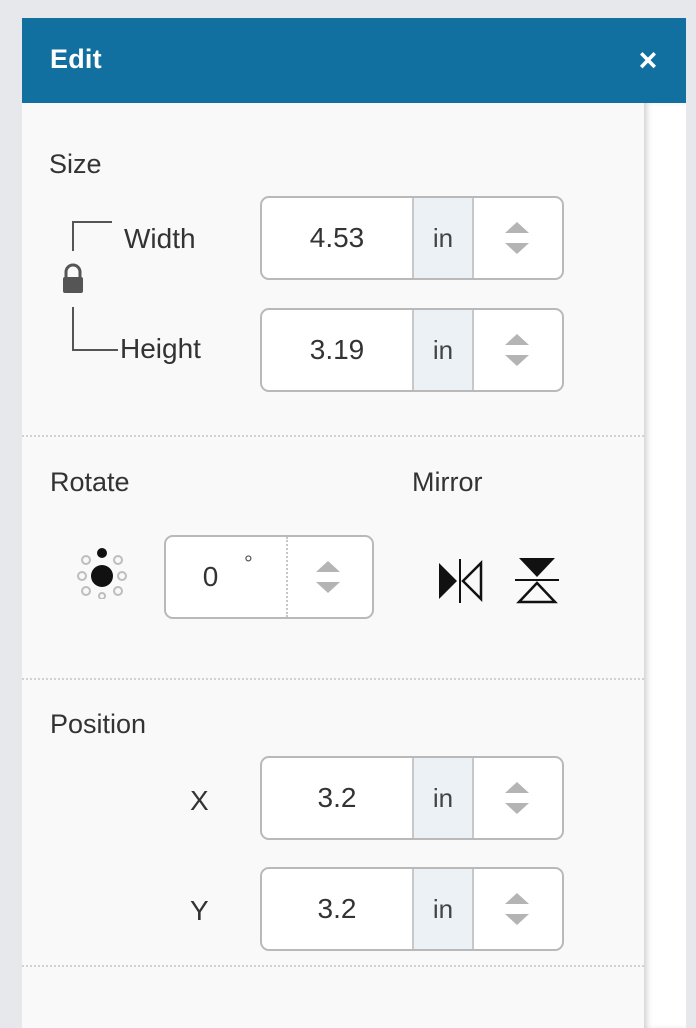  What do you see at coordinates (354, 60) in the screenshot?
I see `panel-header: Edit ×` at bounding box center [354, 60].